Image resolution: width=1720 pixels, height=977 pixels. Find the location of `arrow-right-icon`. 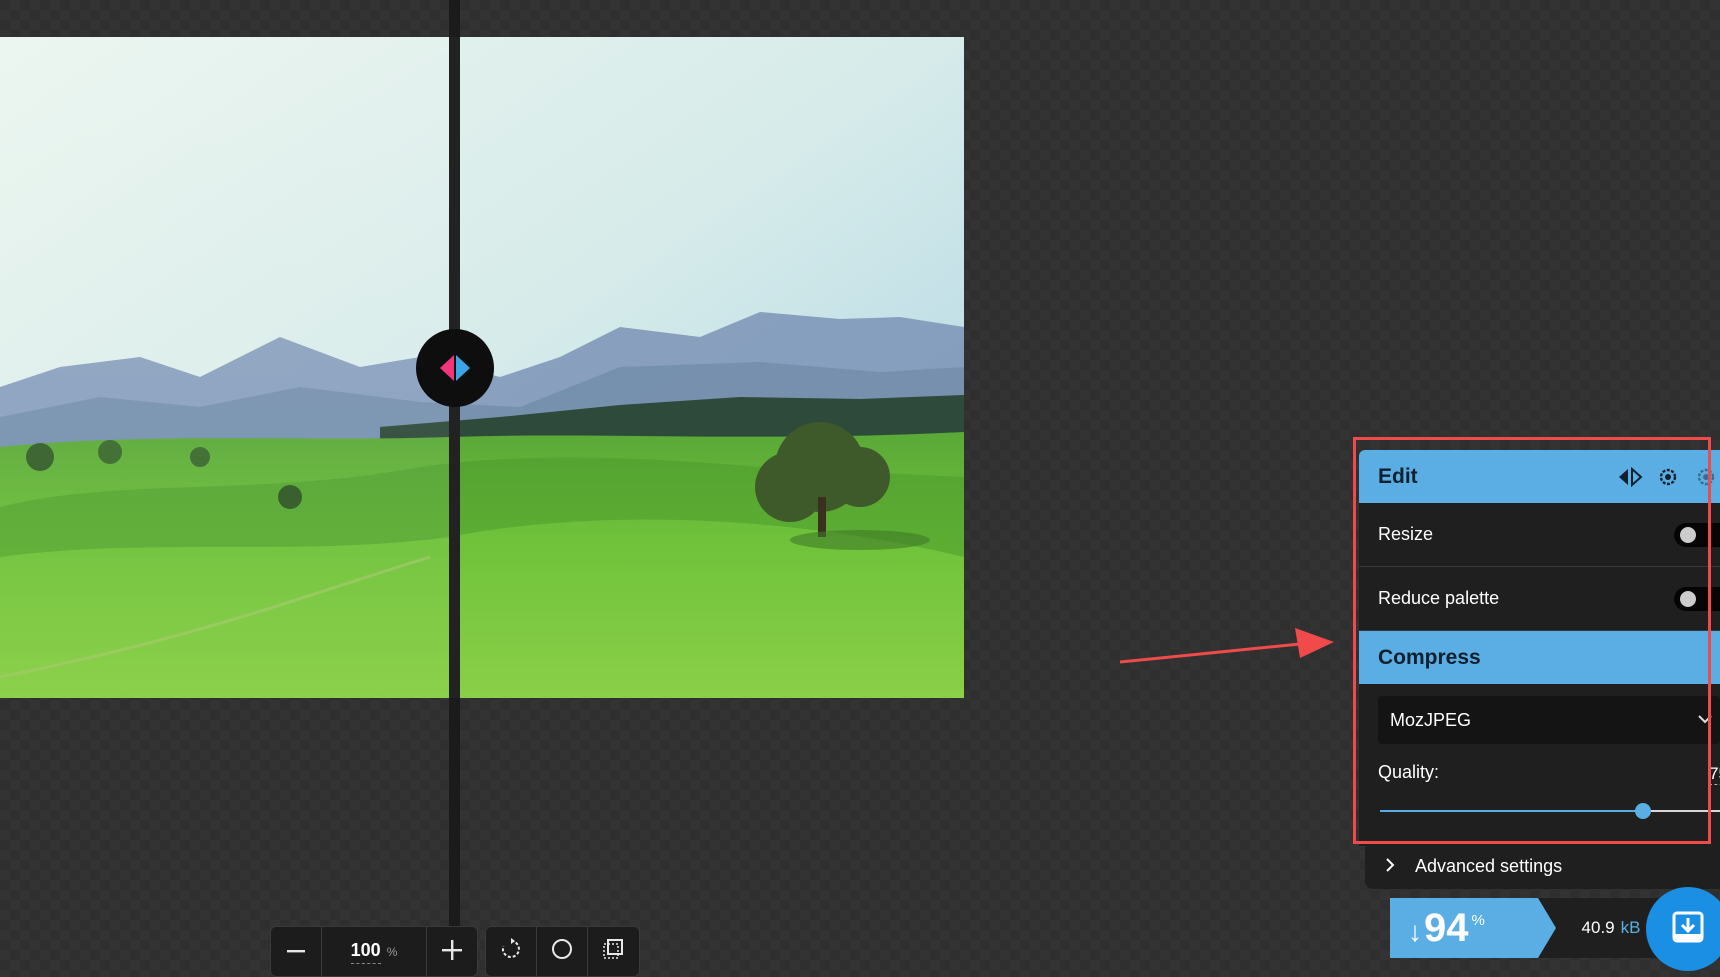

arrow-right-icon is located at coordinates (463, 368).